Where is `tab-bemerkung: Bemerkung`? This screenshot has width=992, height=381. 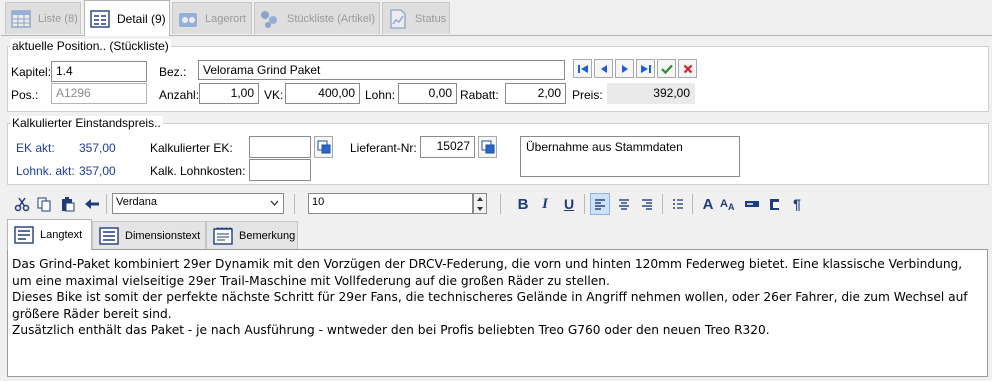 tab-bemerkung: Bemerkung is located at coordinates (252, 235).